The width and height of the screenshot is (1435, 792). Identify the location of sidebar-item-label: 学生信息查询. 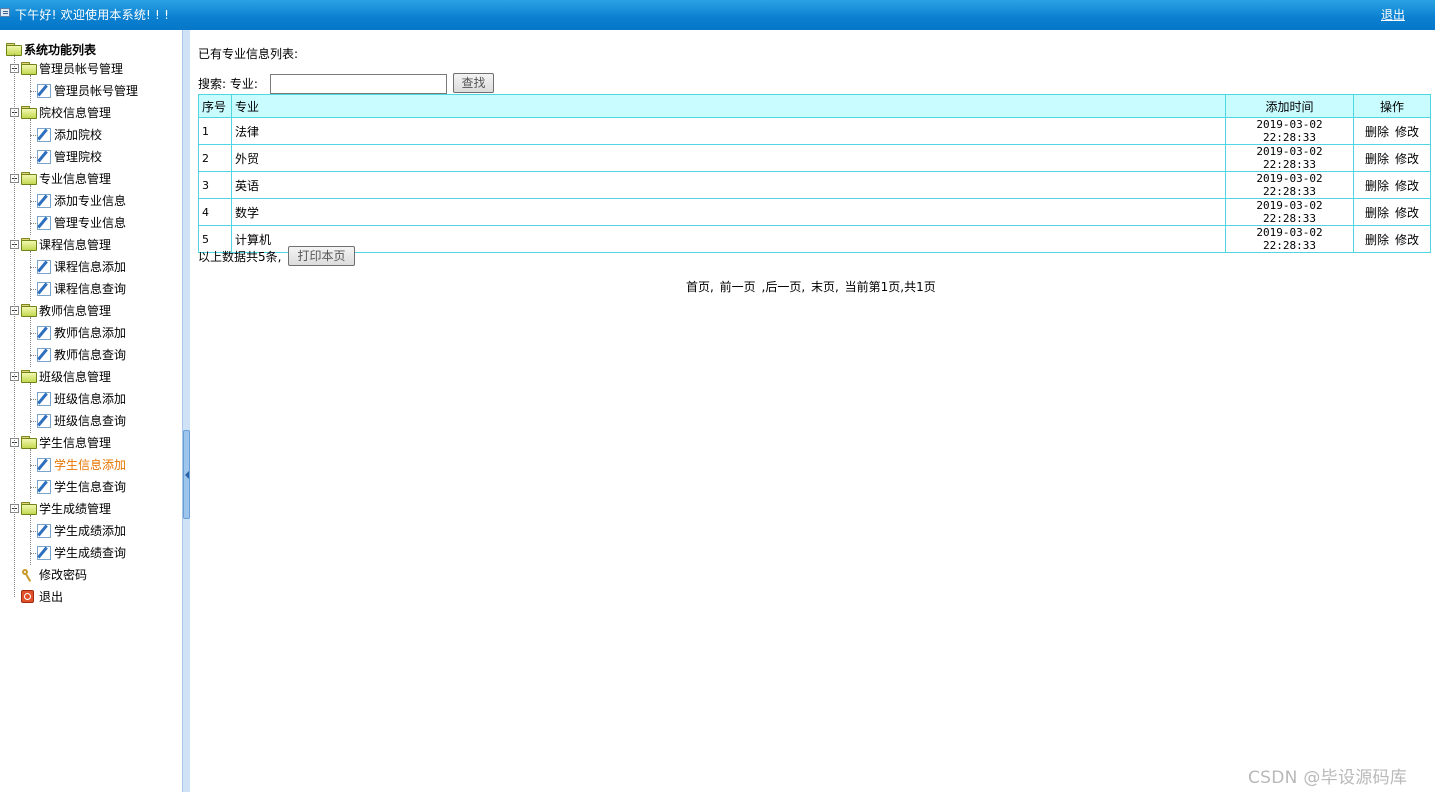
(90, 487).